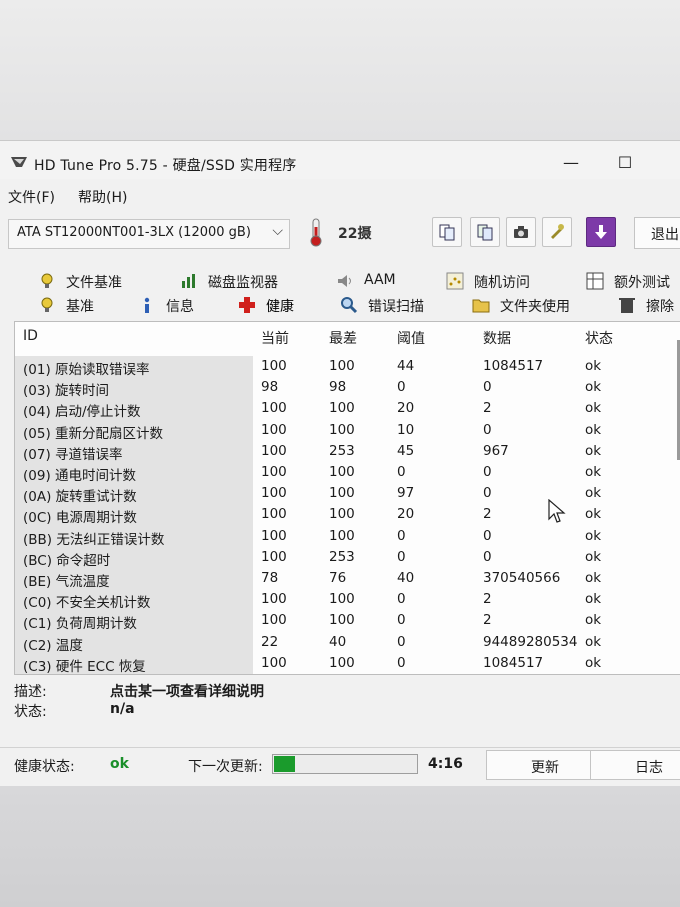  I want to click on lightbulb-icon, so click(47, 280).